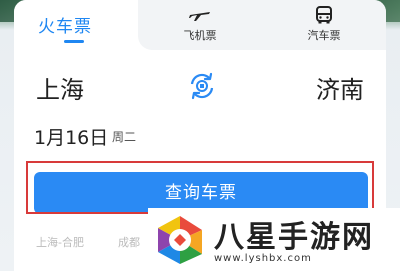 The image size is (400, 271). I want to click on tab-train: 火车票, so click(76, 25).